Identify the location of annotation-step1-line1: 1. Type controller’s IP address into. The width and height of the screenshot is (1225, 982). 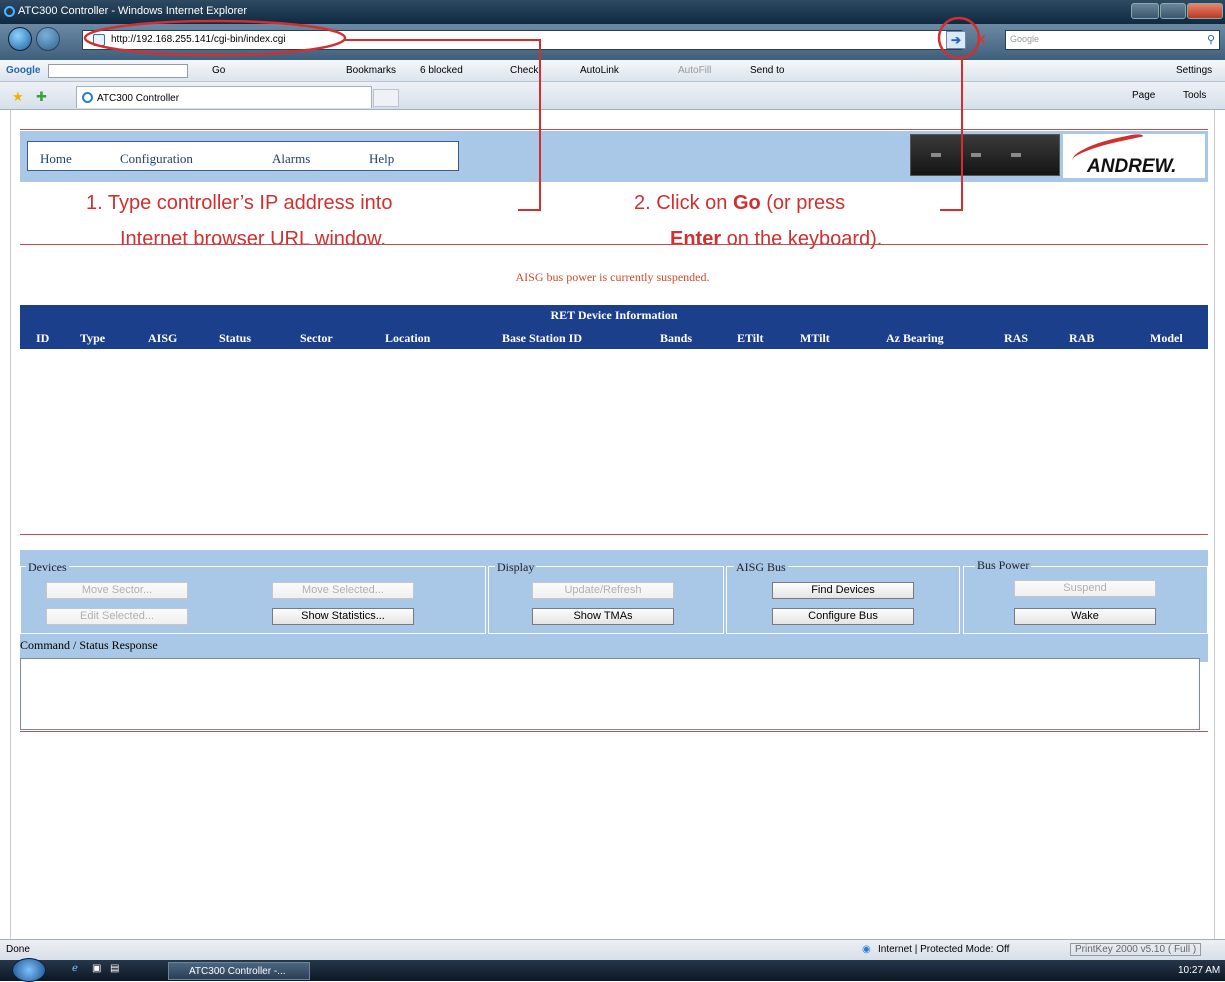
(239, 203).